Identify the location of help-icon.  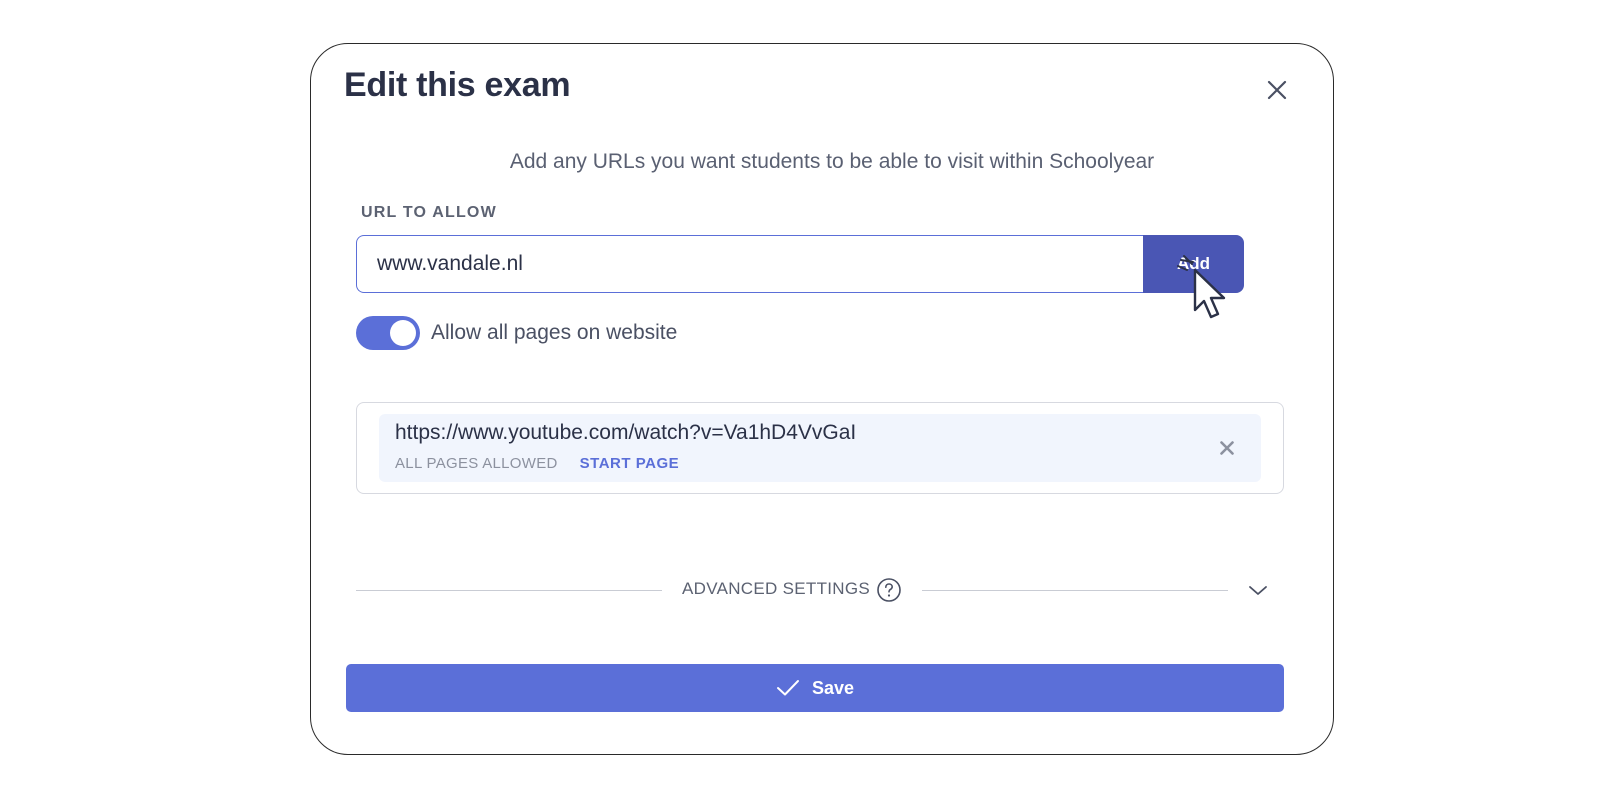
(889, 590).